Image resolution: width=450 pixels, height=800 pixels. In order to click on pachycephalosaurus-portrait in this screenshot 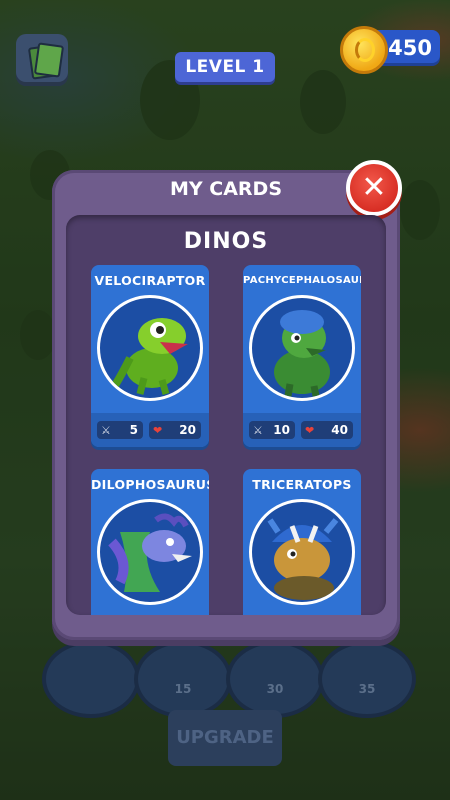, I will do `click(302, 348)`.